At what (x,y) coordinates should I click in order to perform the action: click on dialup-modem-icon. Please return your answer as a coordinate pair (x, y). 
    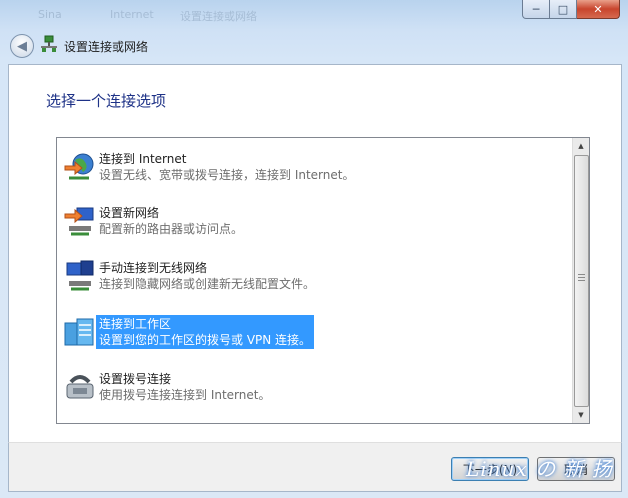
    Looking at the image, I should click on (80, 387).